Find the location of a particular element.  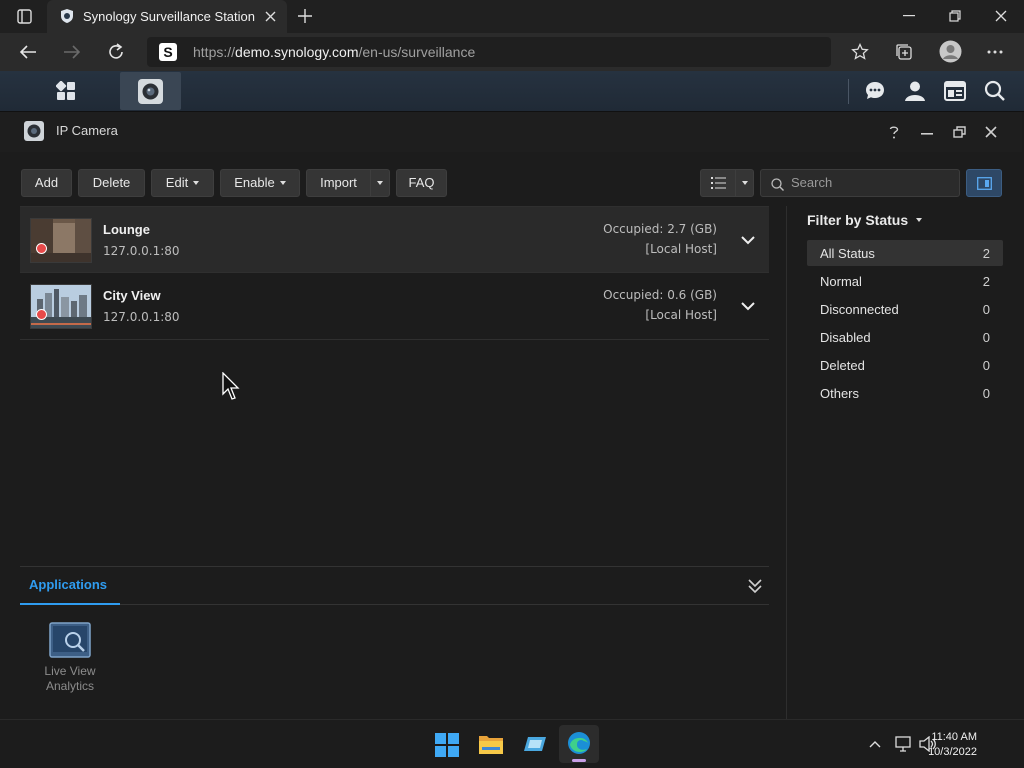

edit-label: Edit is located at coordinates (177, 182).